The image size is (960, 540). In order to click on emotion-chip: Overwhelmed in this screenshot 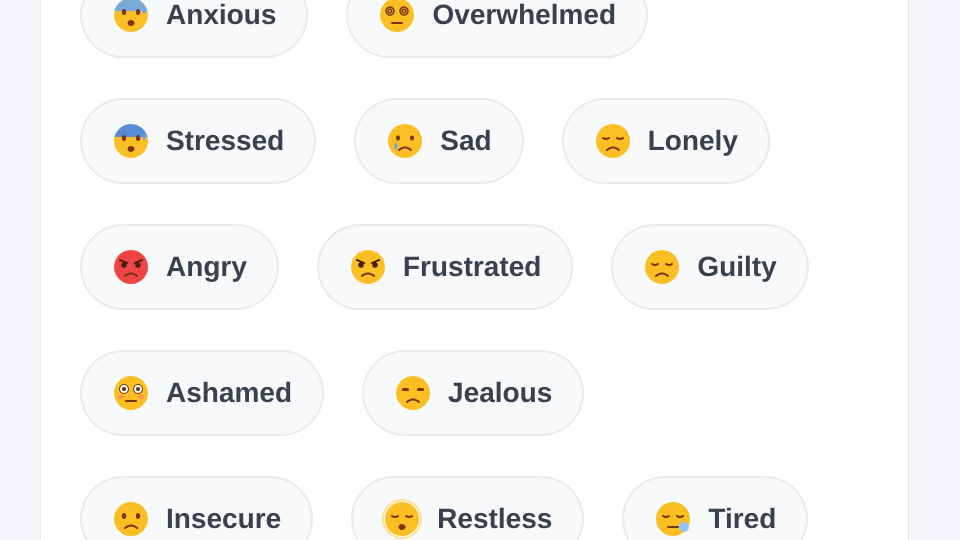, I will do `click(497, 29)`.